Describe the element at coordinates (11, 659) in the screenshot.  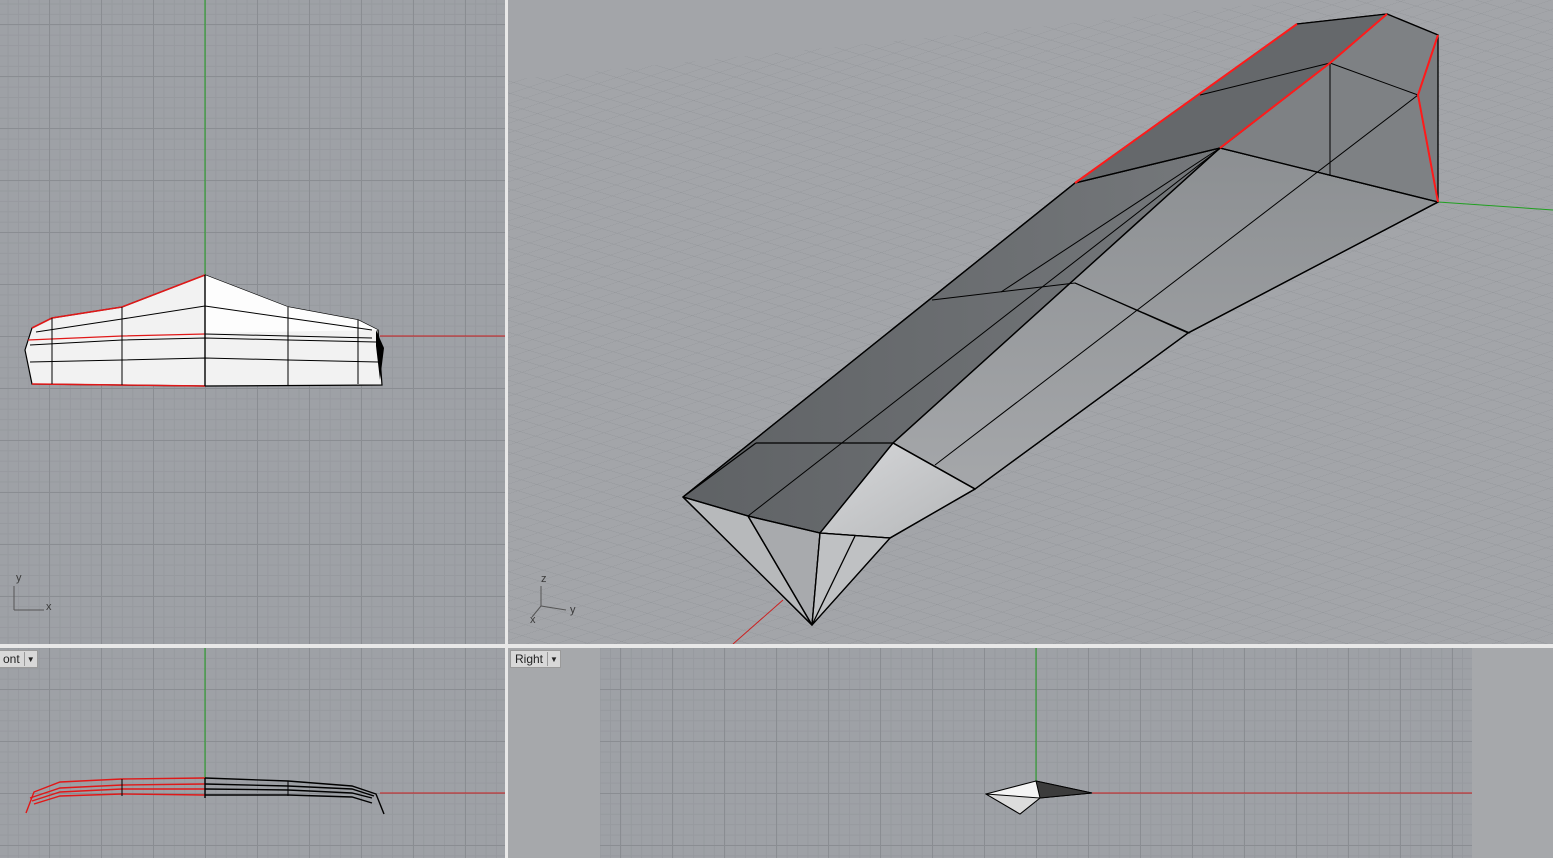
I see `viewport-title: ont` at that location.